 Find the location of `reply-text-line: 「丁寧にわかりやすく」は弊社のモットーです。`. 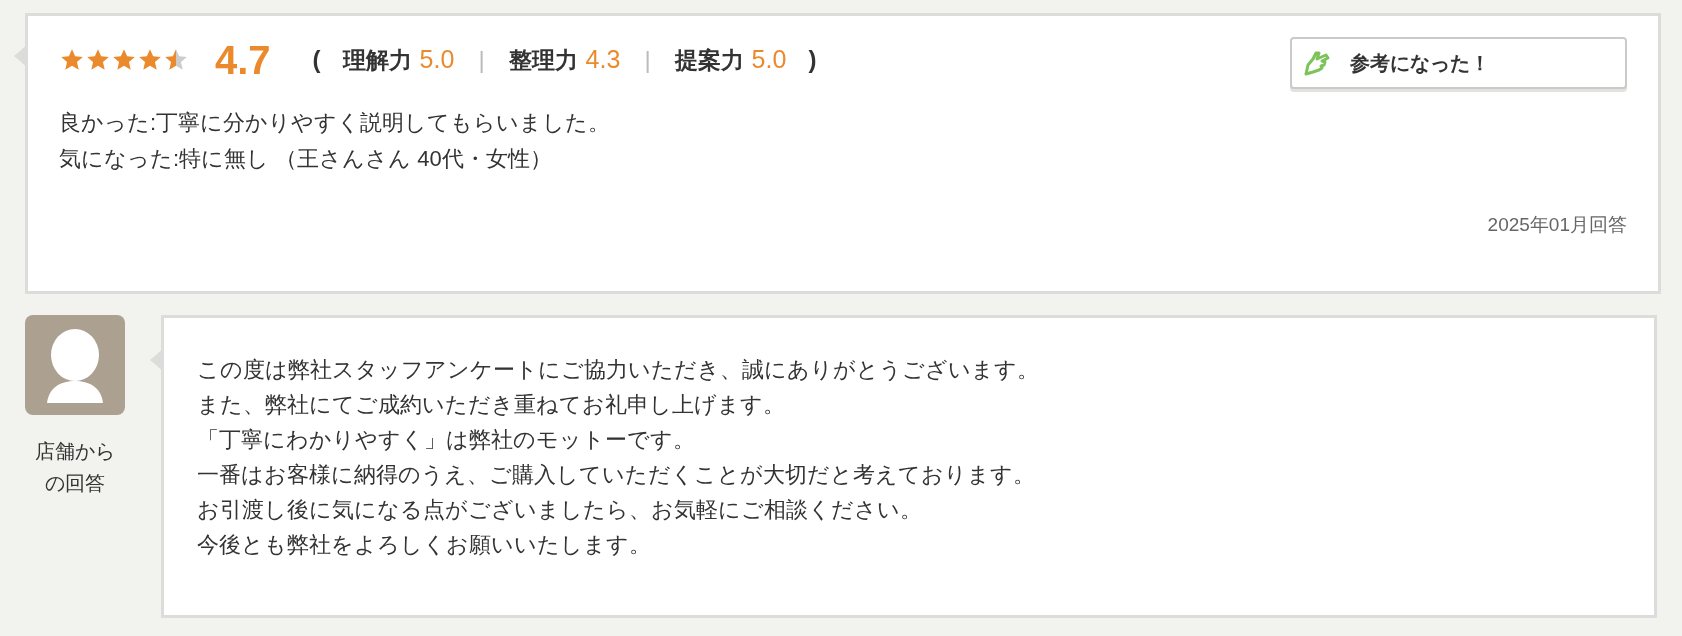

reply-text-line: 「丁寧にわかりやすく」は弊社のモットーです。 is located at coordinates (446, 440).